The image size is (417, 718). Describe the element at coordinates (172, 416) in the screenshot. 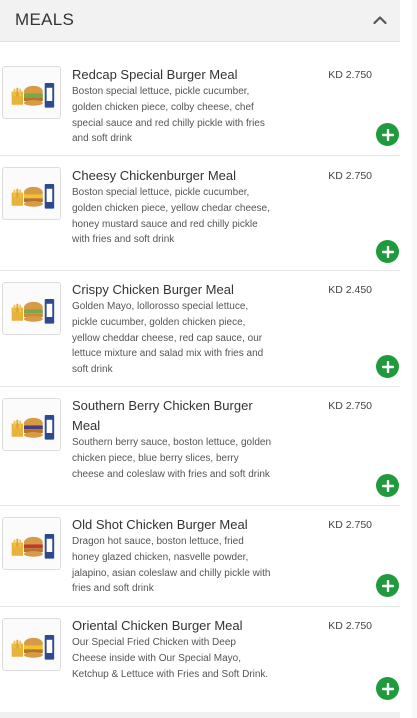

I see `meal-name: Southern Berry Chicken Burger Meal` at that location.